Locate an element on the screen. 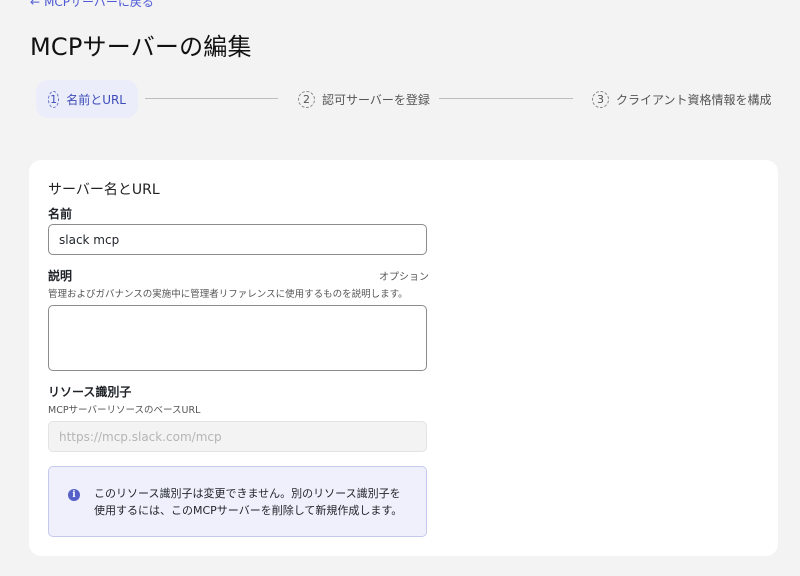 This screenshot has width=800, height=576. optional-badge: オプション is located at coordinates (404, 277).